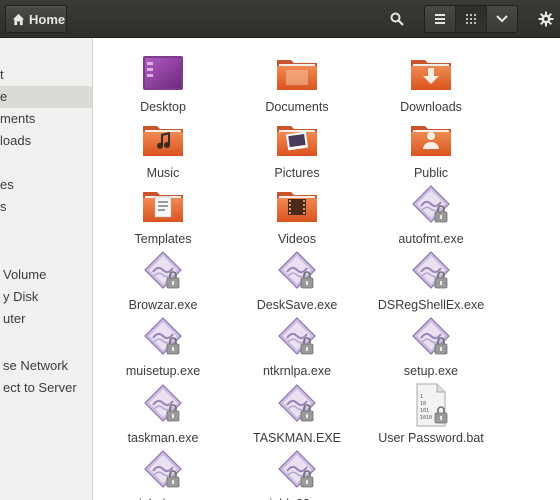 This screenshot has width=560, height=500. I want to click on sidebar-item-label: se Network, so click(36, 365).